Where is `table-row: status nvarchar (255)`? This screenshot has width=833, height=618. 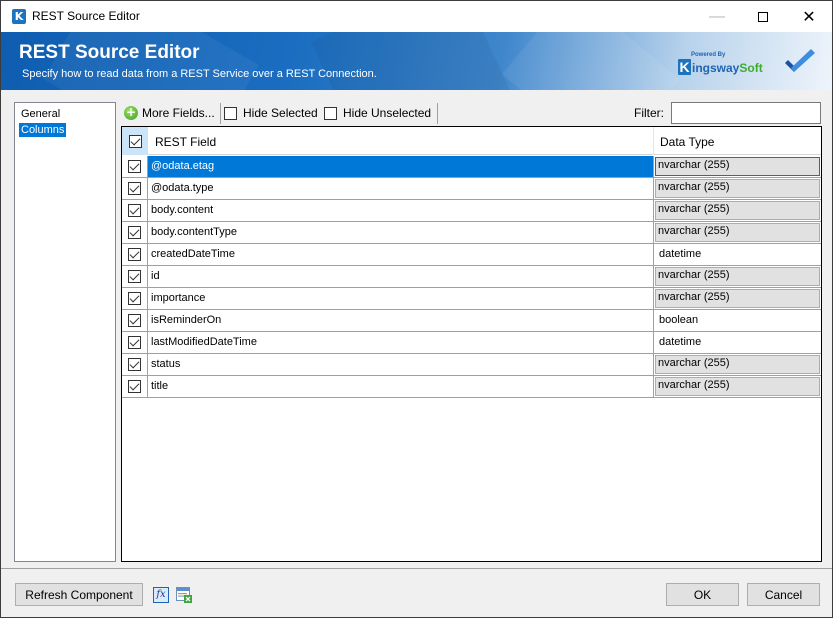
table-row: status nvarchar (255) is located at coordinates (471, 365).